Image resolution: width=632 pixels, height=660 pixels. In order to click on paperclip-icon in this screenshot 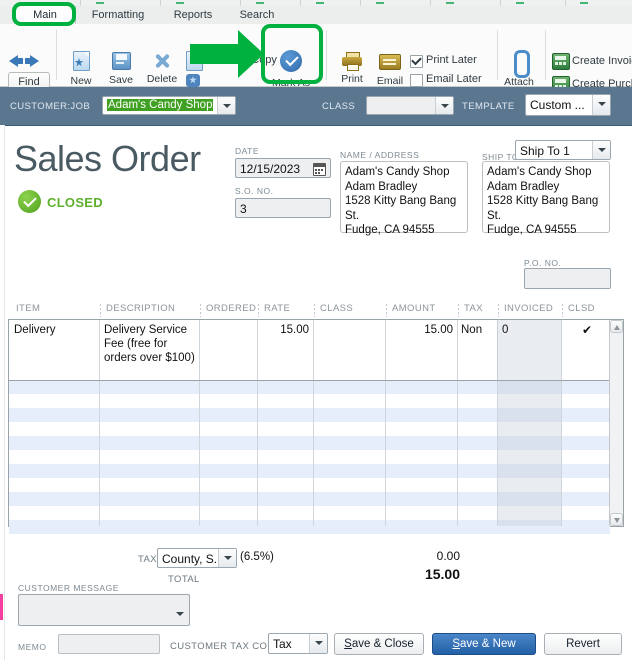, I will do `click(521, 64)`.